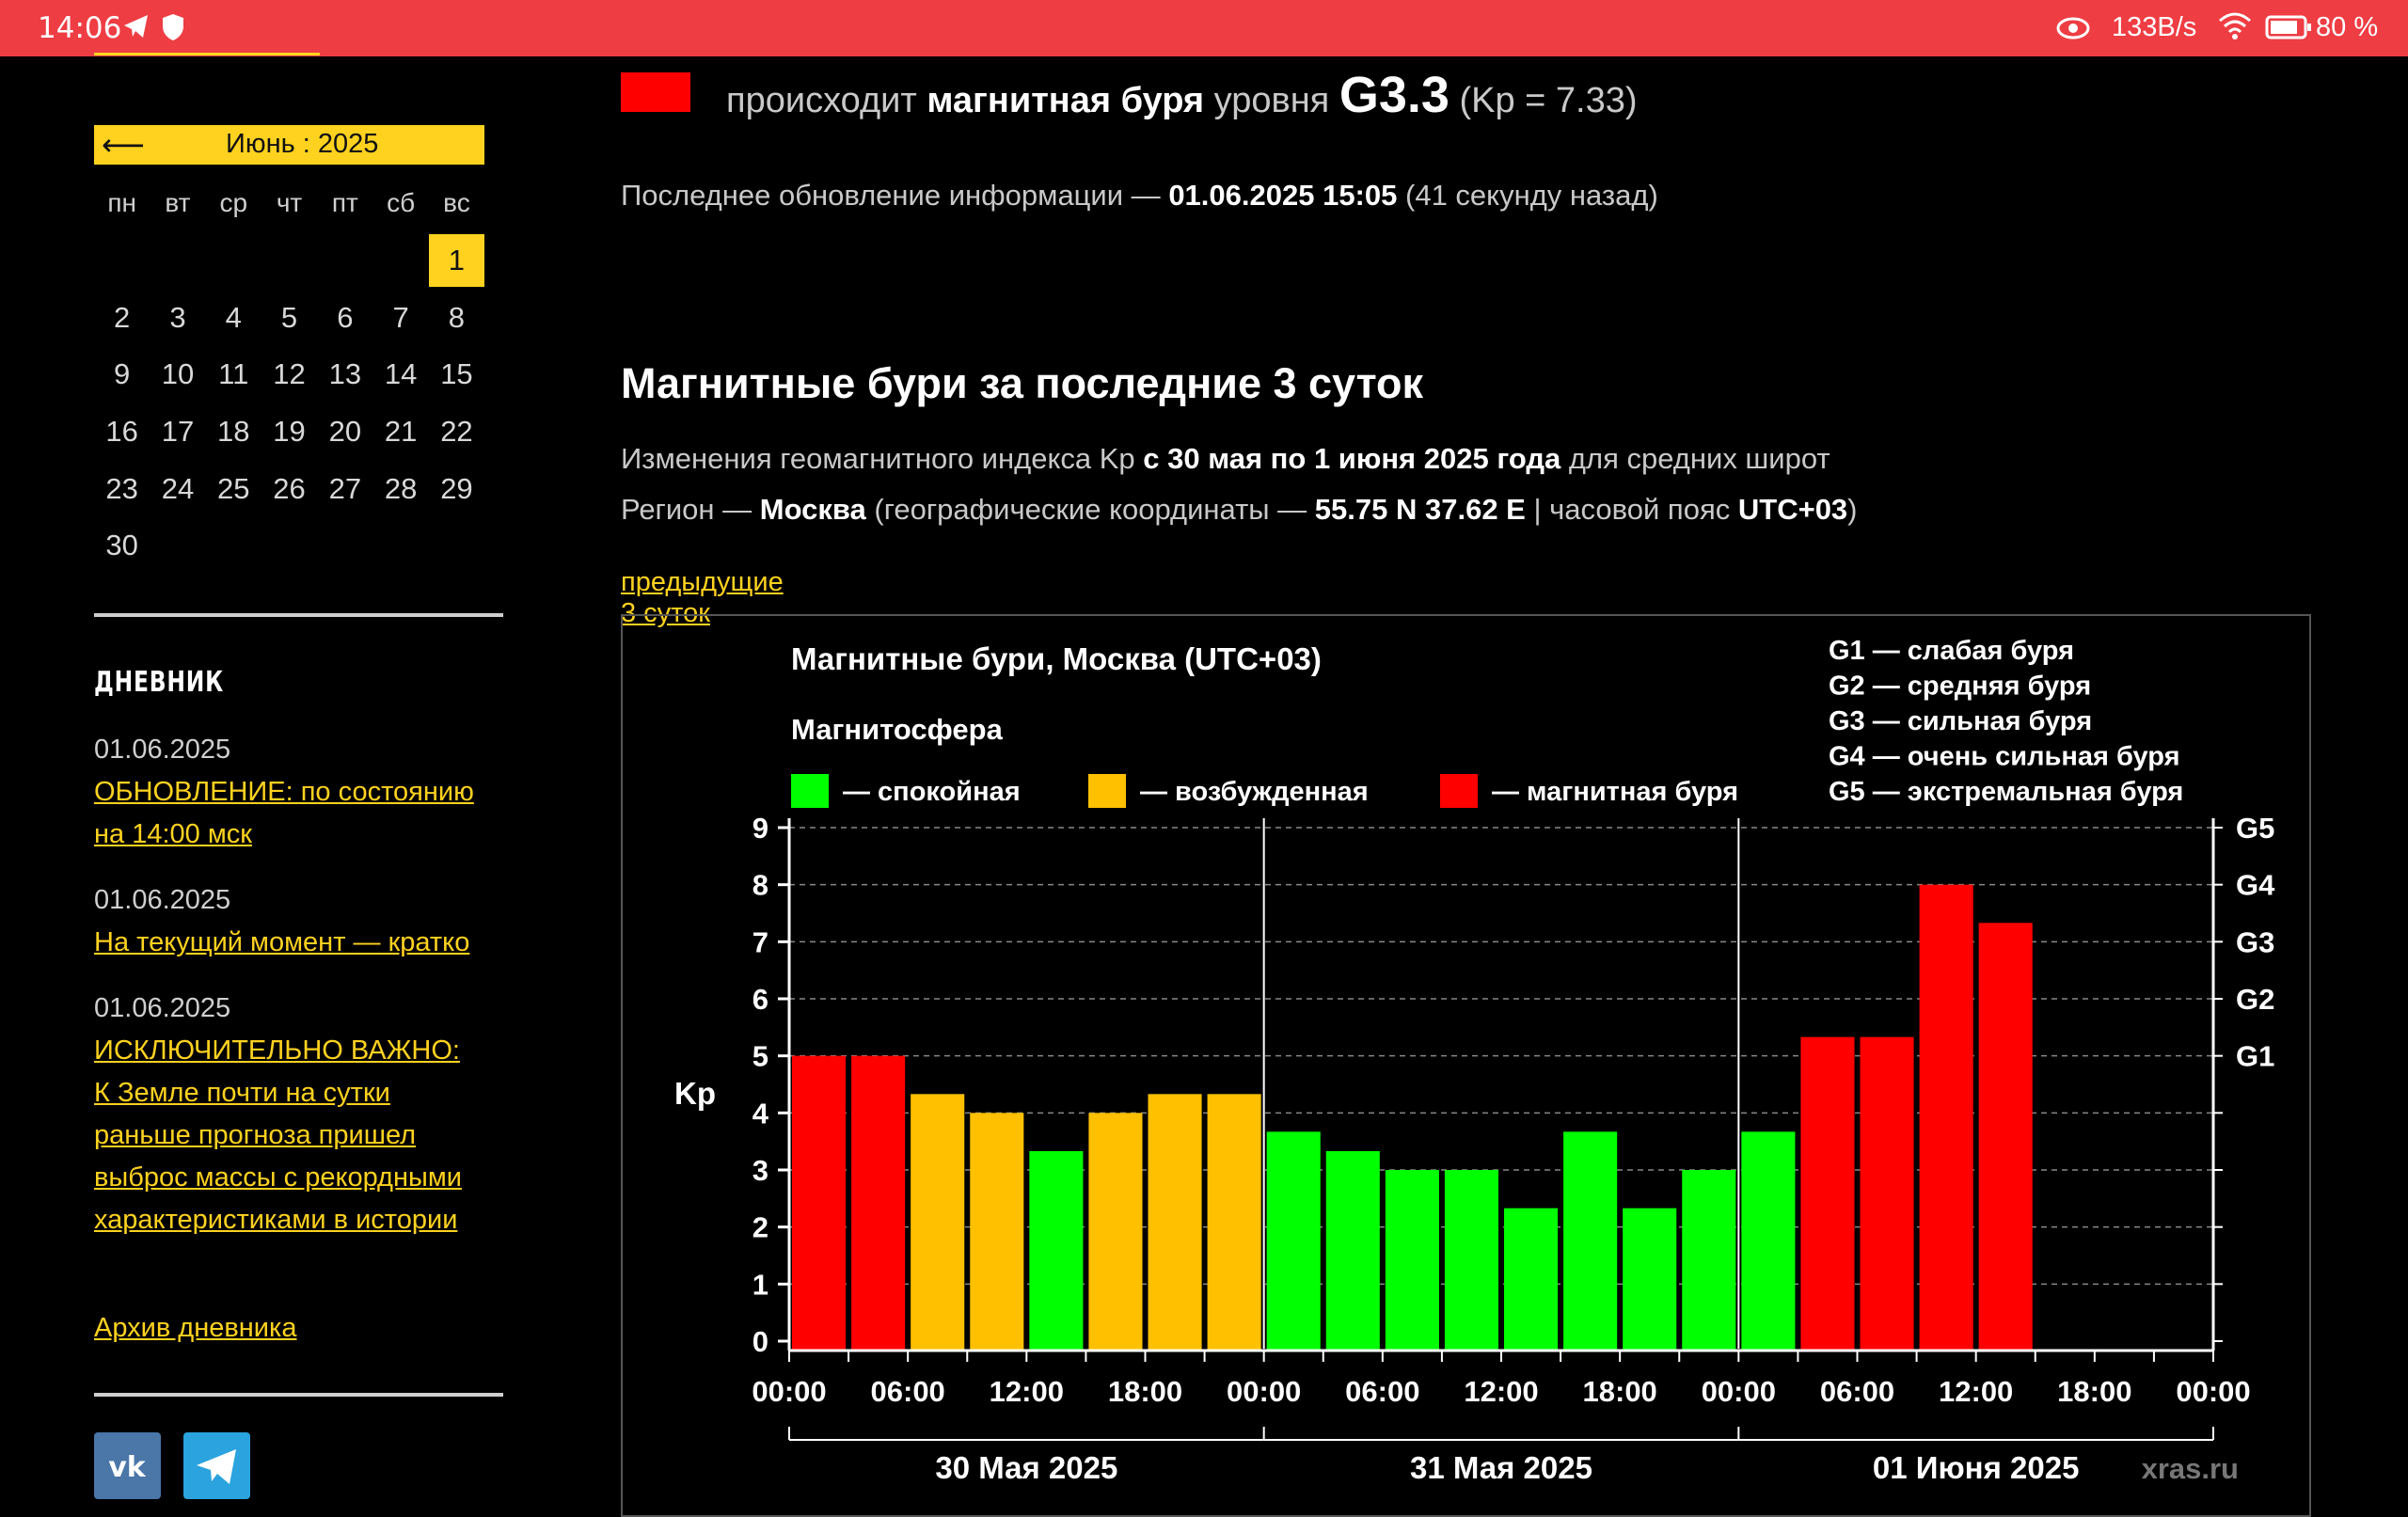 This screenshot has width=2408, height=1517. Describe the element at coordinates (761, 1113) in the screenshot. I see `y-tick-label: 4` at that location.